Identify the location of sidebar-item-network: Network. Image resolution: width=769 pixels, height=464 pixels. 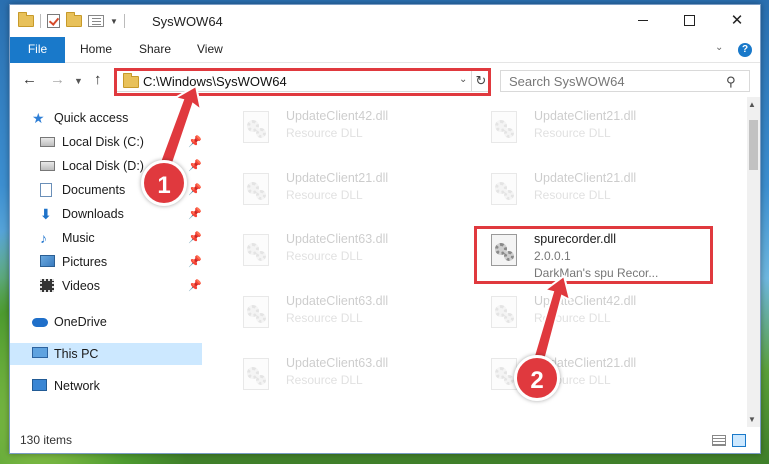
(106, 386).